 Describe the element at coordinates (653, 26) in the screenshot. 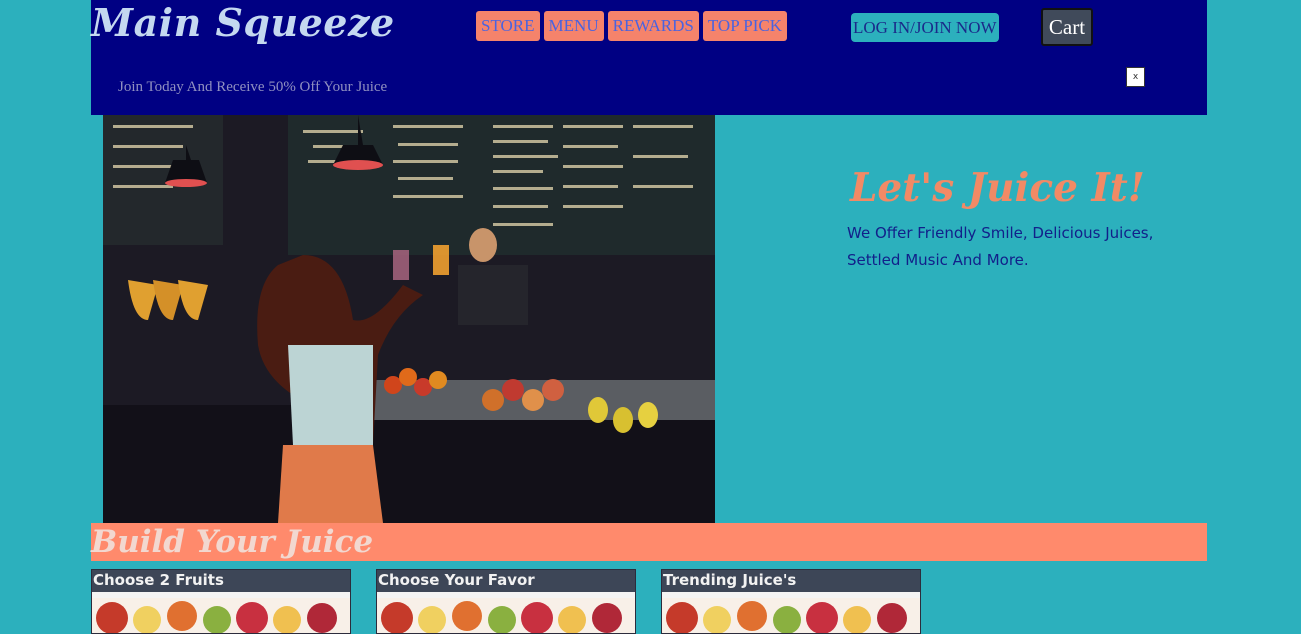

I see `nav-rewards: REWARDS` at that location.